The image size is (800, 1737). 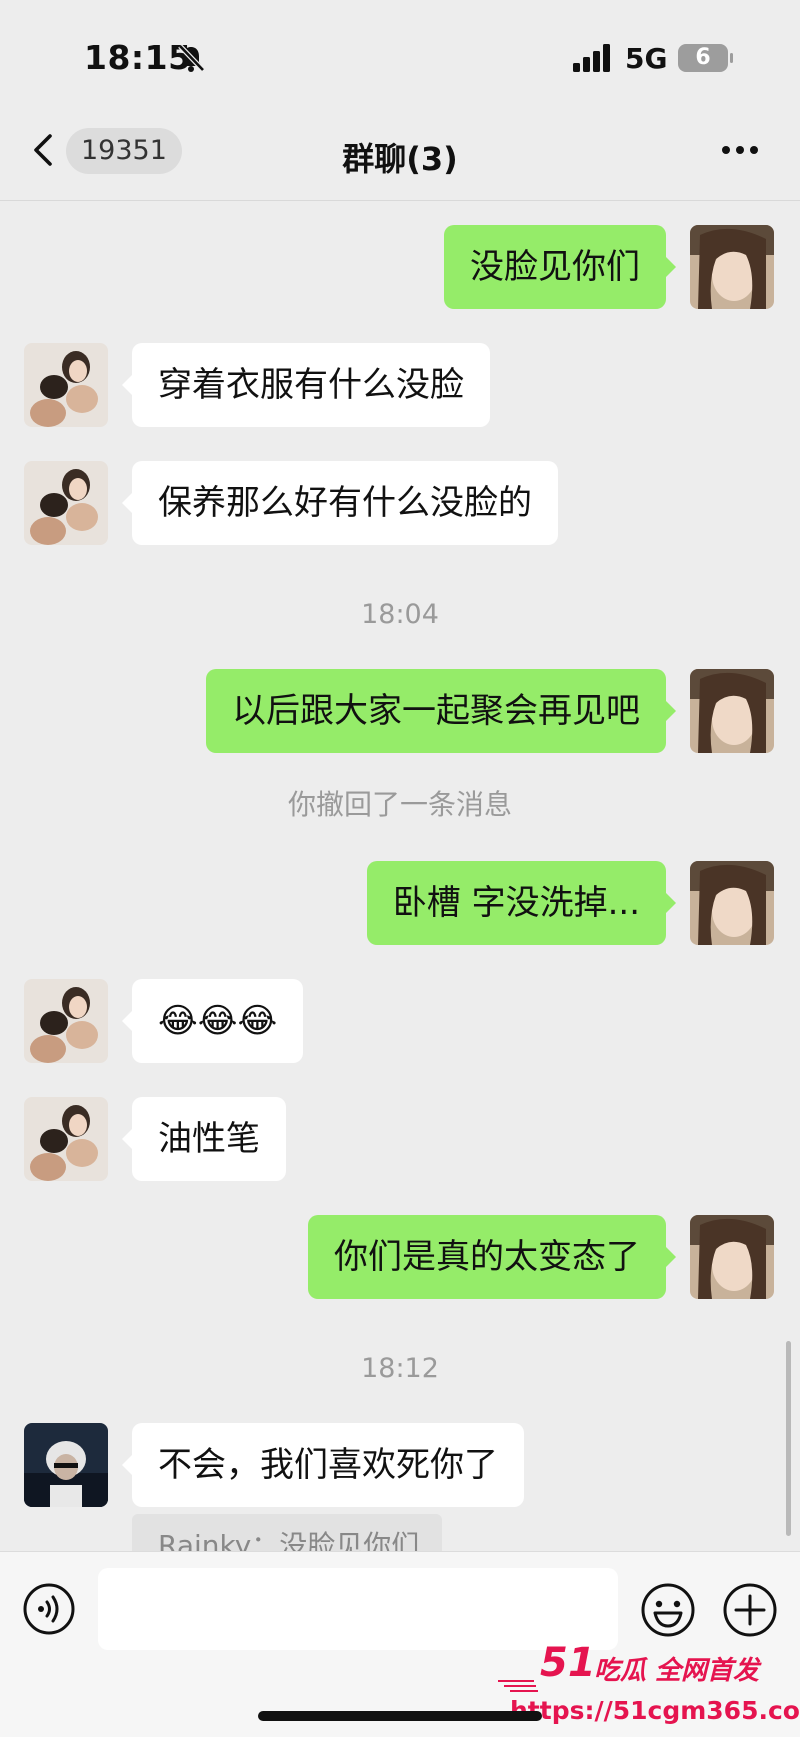 I want to click on message-bubble-mine: 以后跟大家一起聚会再见吧, so click(x=441, y=711).